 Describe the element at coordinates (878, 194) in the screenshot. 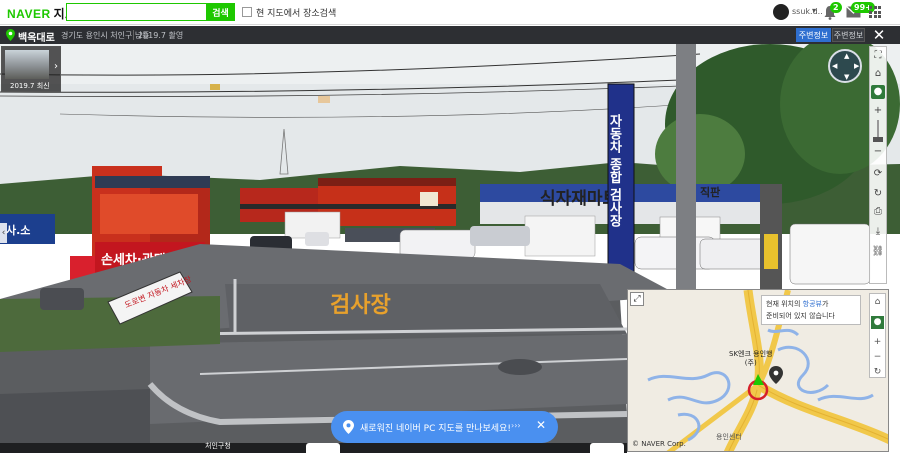

I see `refresh-icon: ↻` at that location.